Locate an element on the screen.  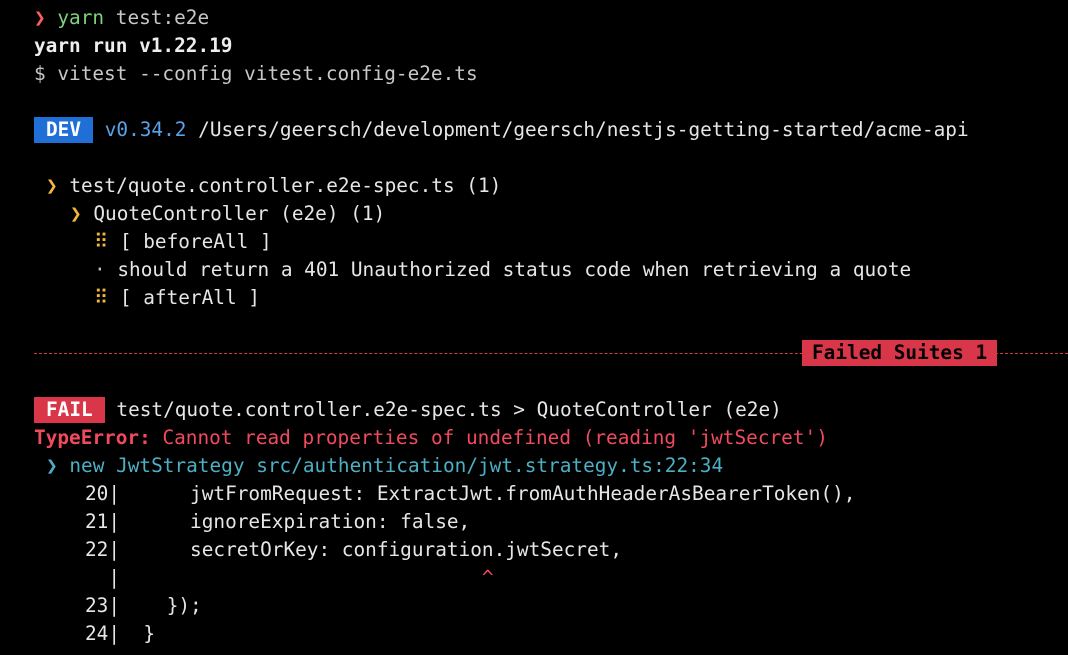
line-number: 23| is located at coordinates (102, 605).